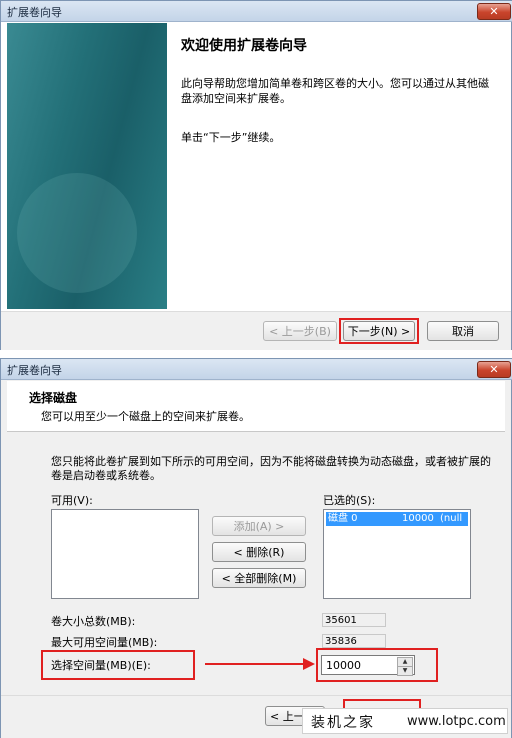 The height and width of the screenshot is (738, 512). What do you see at coordinates (77, 233) in the screenshot?
I see `side-panel-decoration` at bounding box center [77, 233].